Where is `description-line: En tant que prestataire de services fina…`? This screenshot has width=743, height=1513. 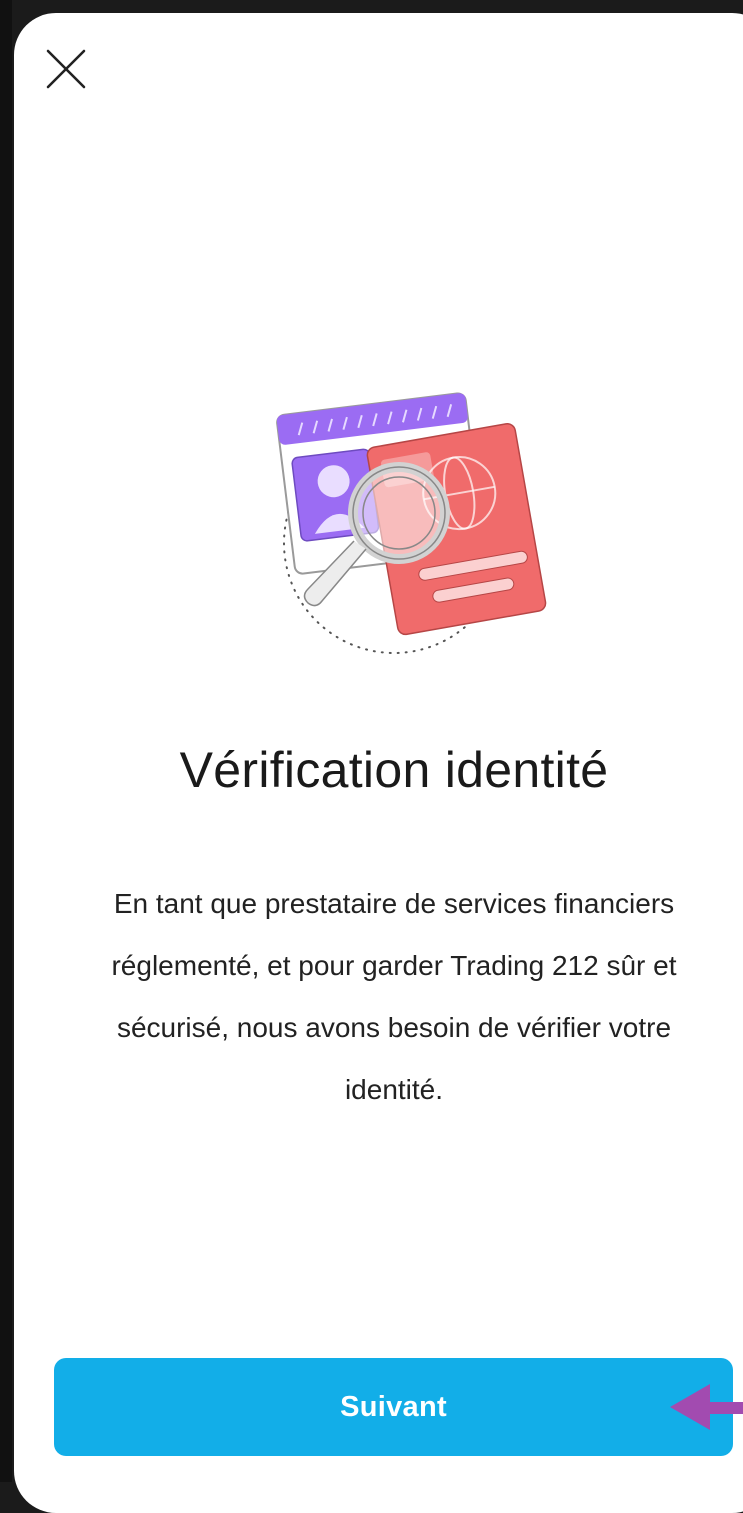
description-line: En tant que prestataire de services fina… is located at coordinates (394, 903).